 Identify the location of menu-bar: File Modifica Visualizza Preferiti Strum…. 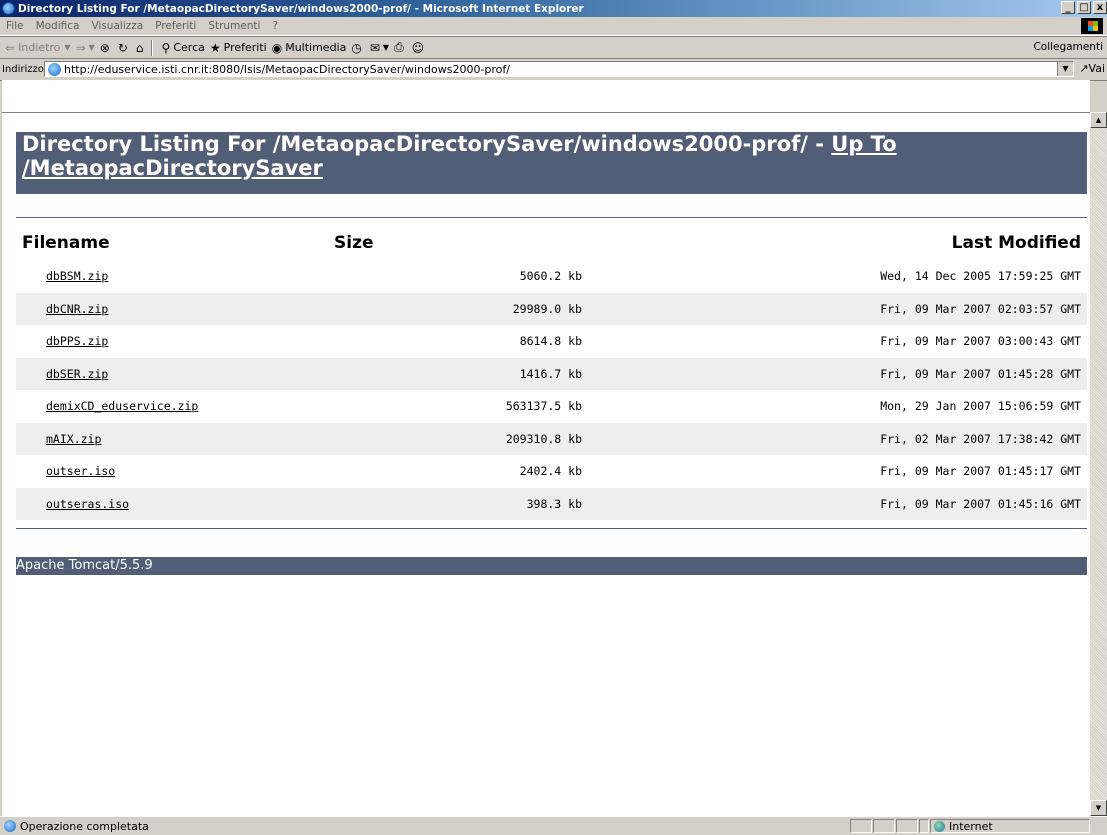
(553, 26).